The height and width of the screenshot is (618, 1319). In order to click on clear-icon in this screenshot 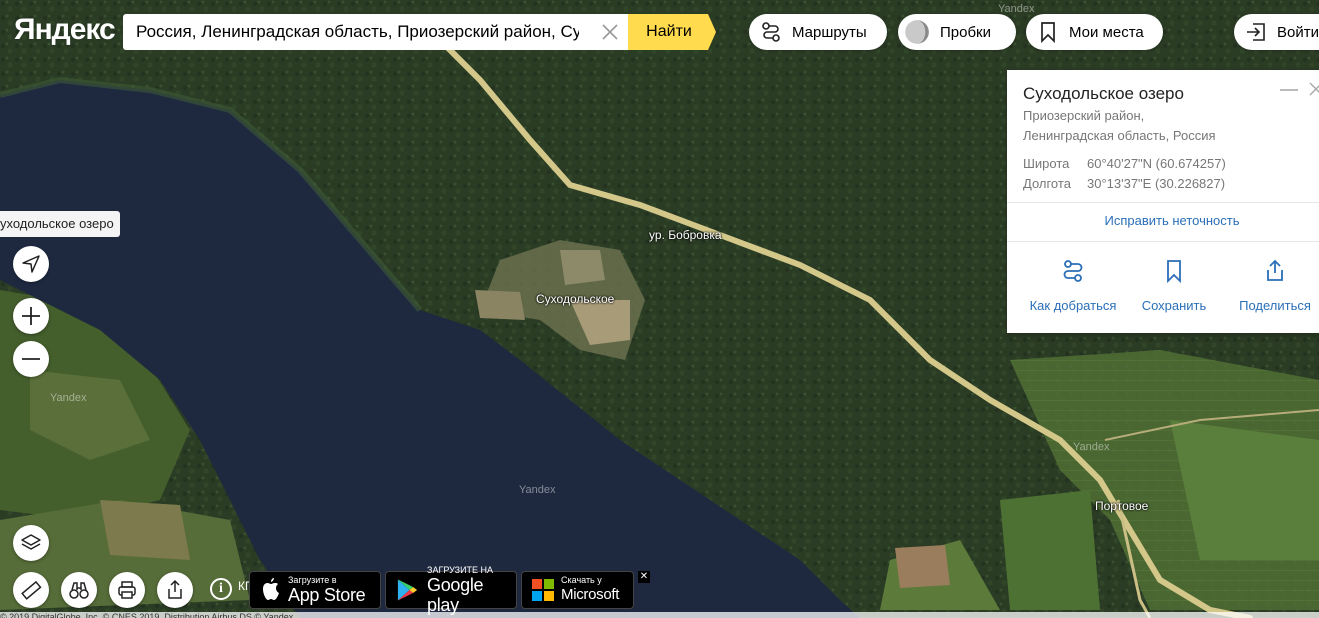, I will do `click(610, 32)`.